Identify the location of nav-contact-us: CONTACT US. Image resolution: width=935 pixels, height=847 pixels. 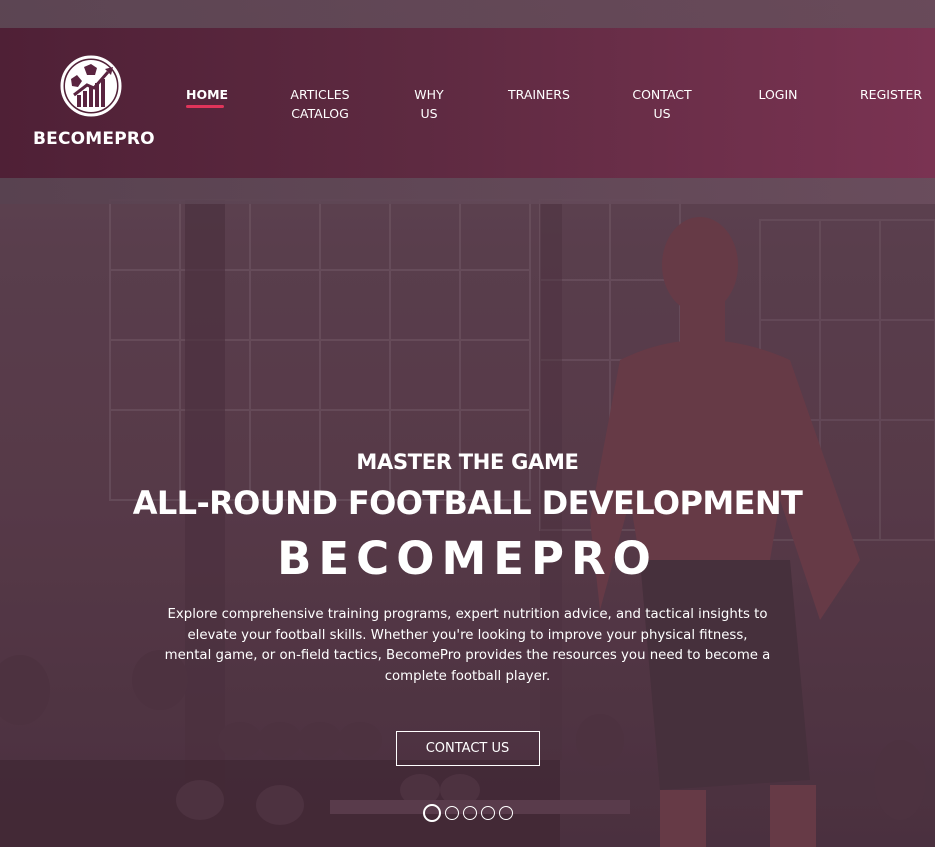
(662, 104).